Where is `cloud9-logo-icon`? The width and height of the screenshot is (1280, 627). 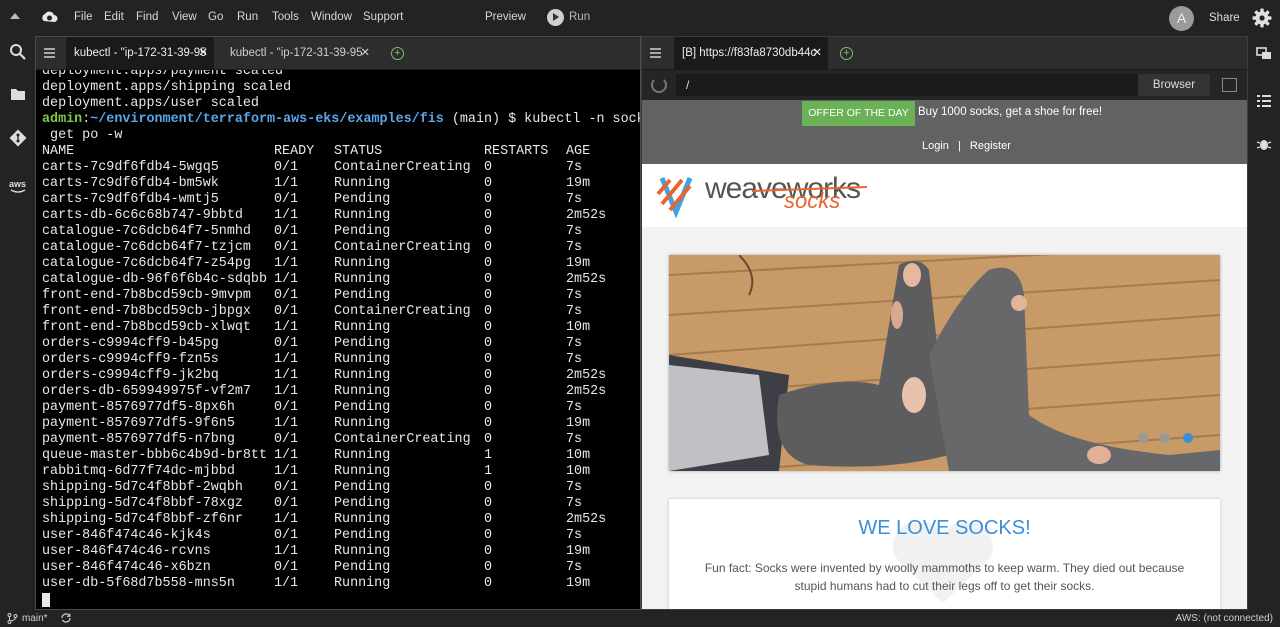 cloud9-logo-icon is located at coordinates (49, 18).